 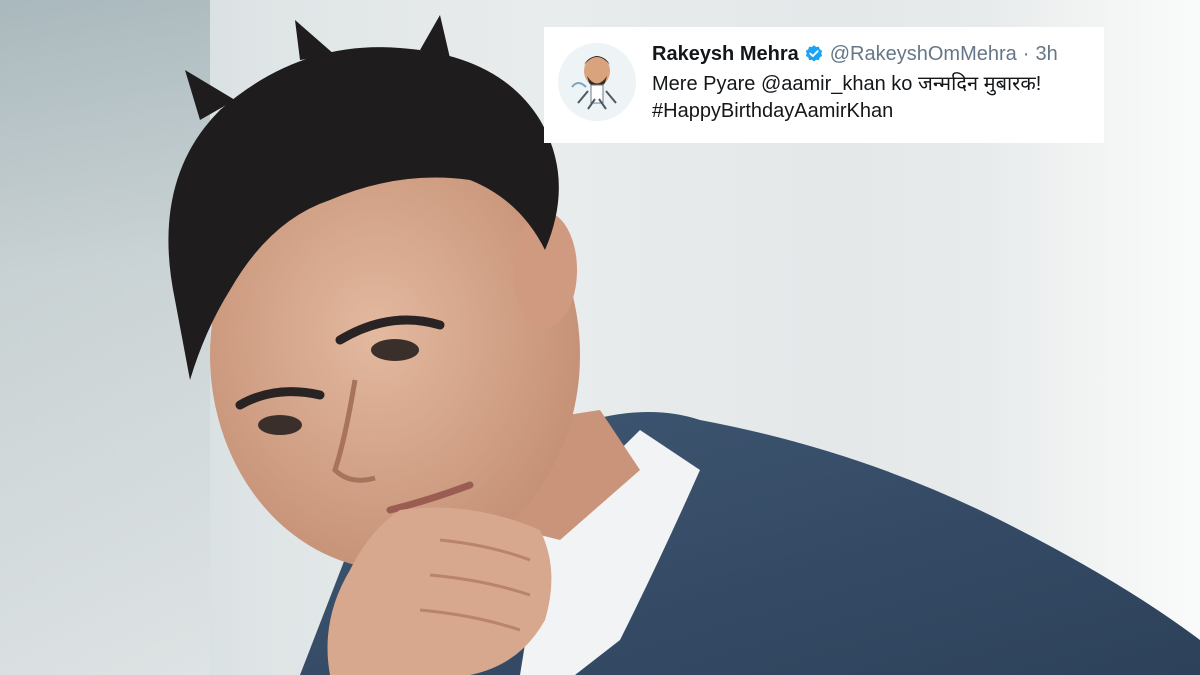 I want to click on tweet-mention-link: @aamir_khan, so click(x=823, y=84).